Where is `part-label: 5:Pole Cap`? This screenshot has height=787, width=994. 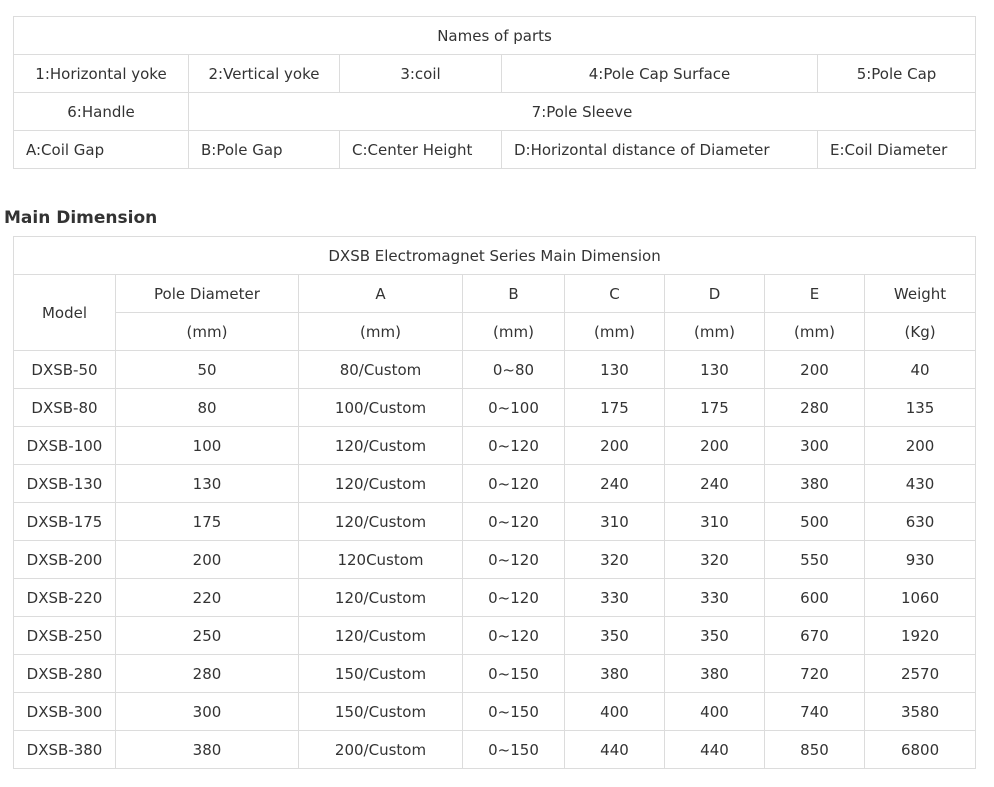
part-label: 5:Pole Cap is located at coordinates (896, 73).